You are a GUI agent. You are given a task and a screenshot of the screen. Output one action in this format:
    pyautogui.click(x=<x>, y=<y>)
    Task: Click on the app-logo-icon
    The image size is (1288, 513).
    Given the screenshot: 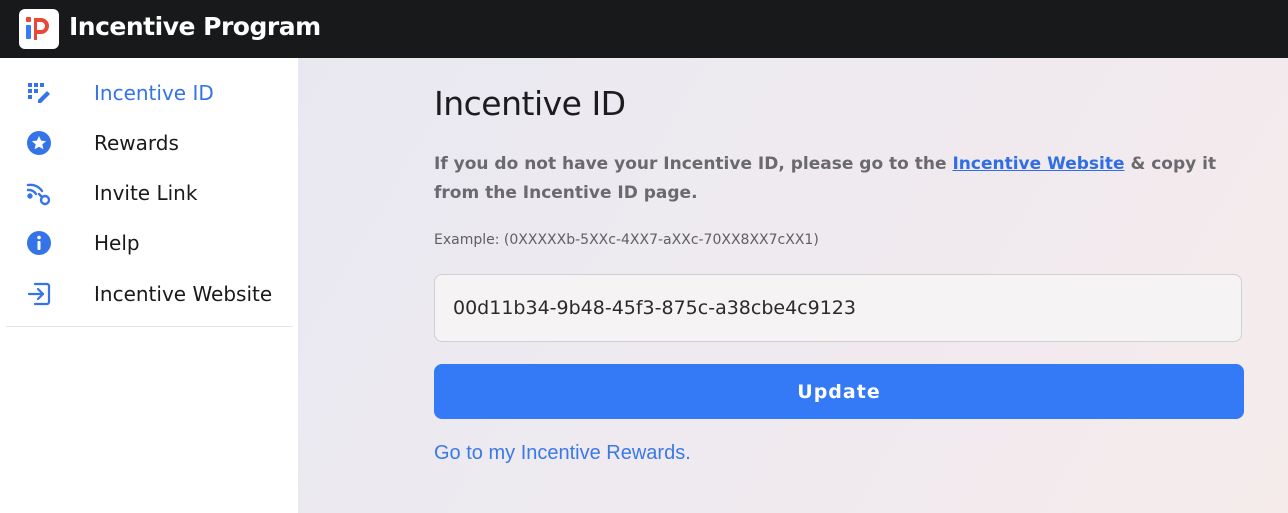 What is the action you would take?
    pyautogui.click(x=39, y=29)
    